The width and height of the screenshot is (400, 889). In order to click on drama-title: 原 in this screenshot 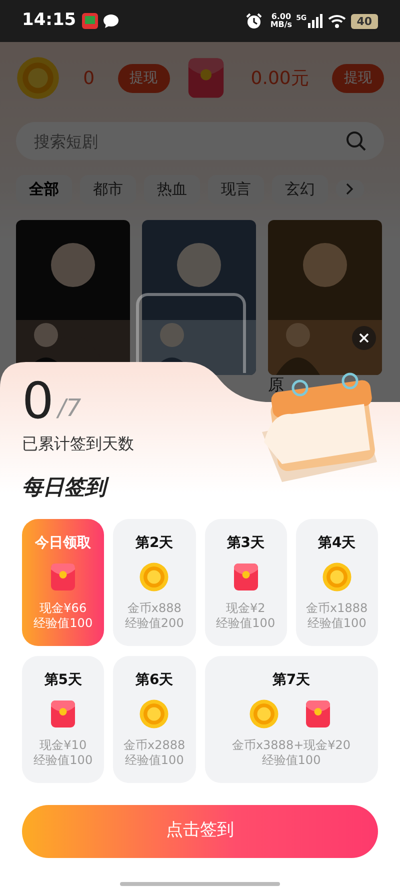, I will do `click(276, 384)`.